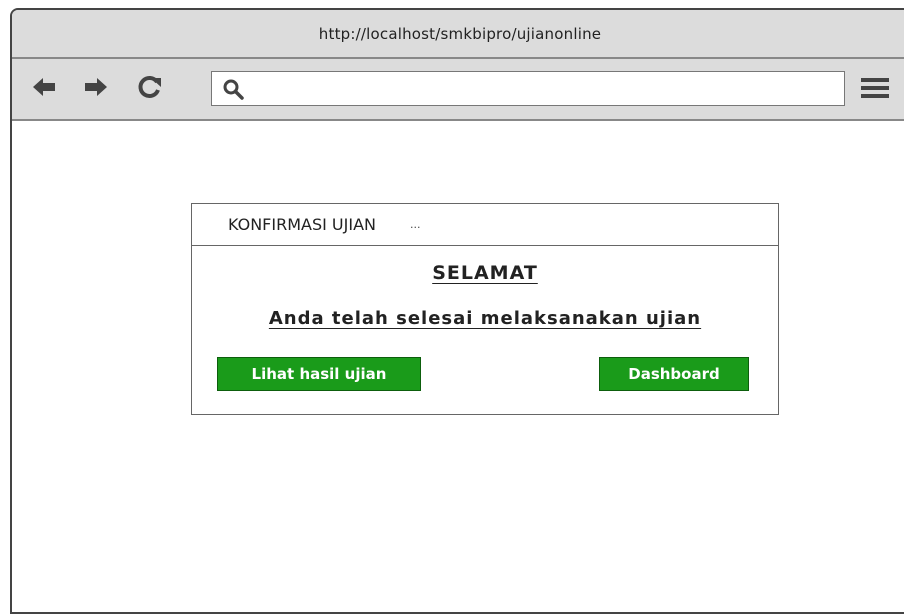  What do you see at coordinates (44, 87) in the screenshot?
I see `arrow-left-icon` at bounding box center [44, 87].